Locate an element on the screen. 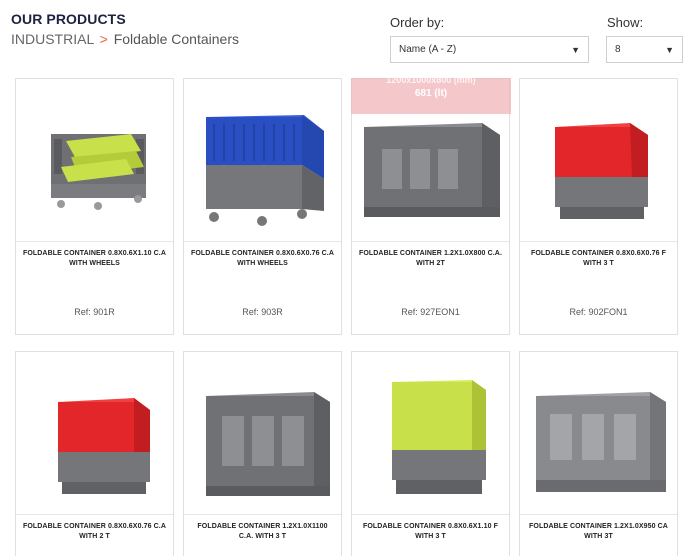 This screenshot has height=556, width=695. show-count-select: 8 ▼ is located at coordinates (644, 49).